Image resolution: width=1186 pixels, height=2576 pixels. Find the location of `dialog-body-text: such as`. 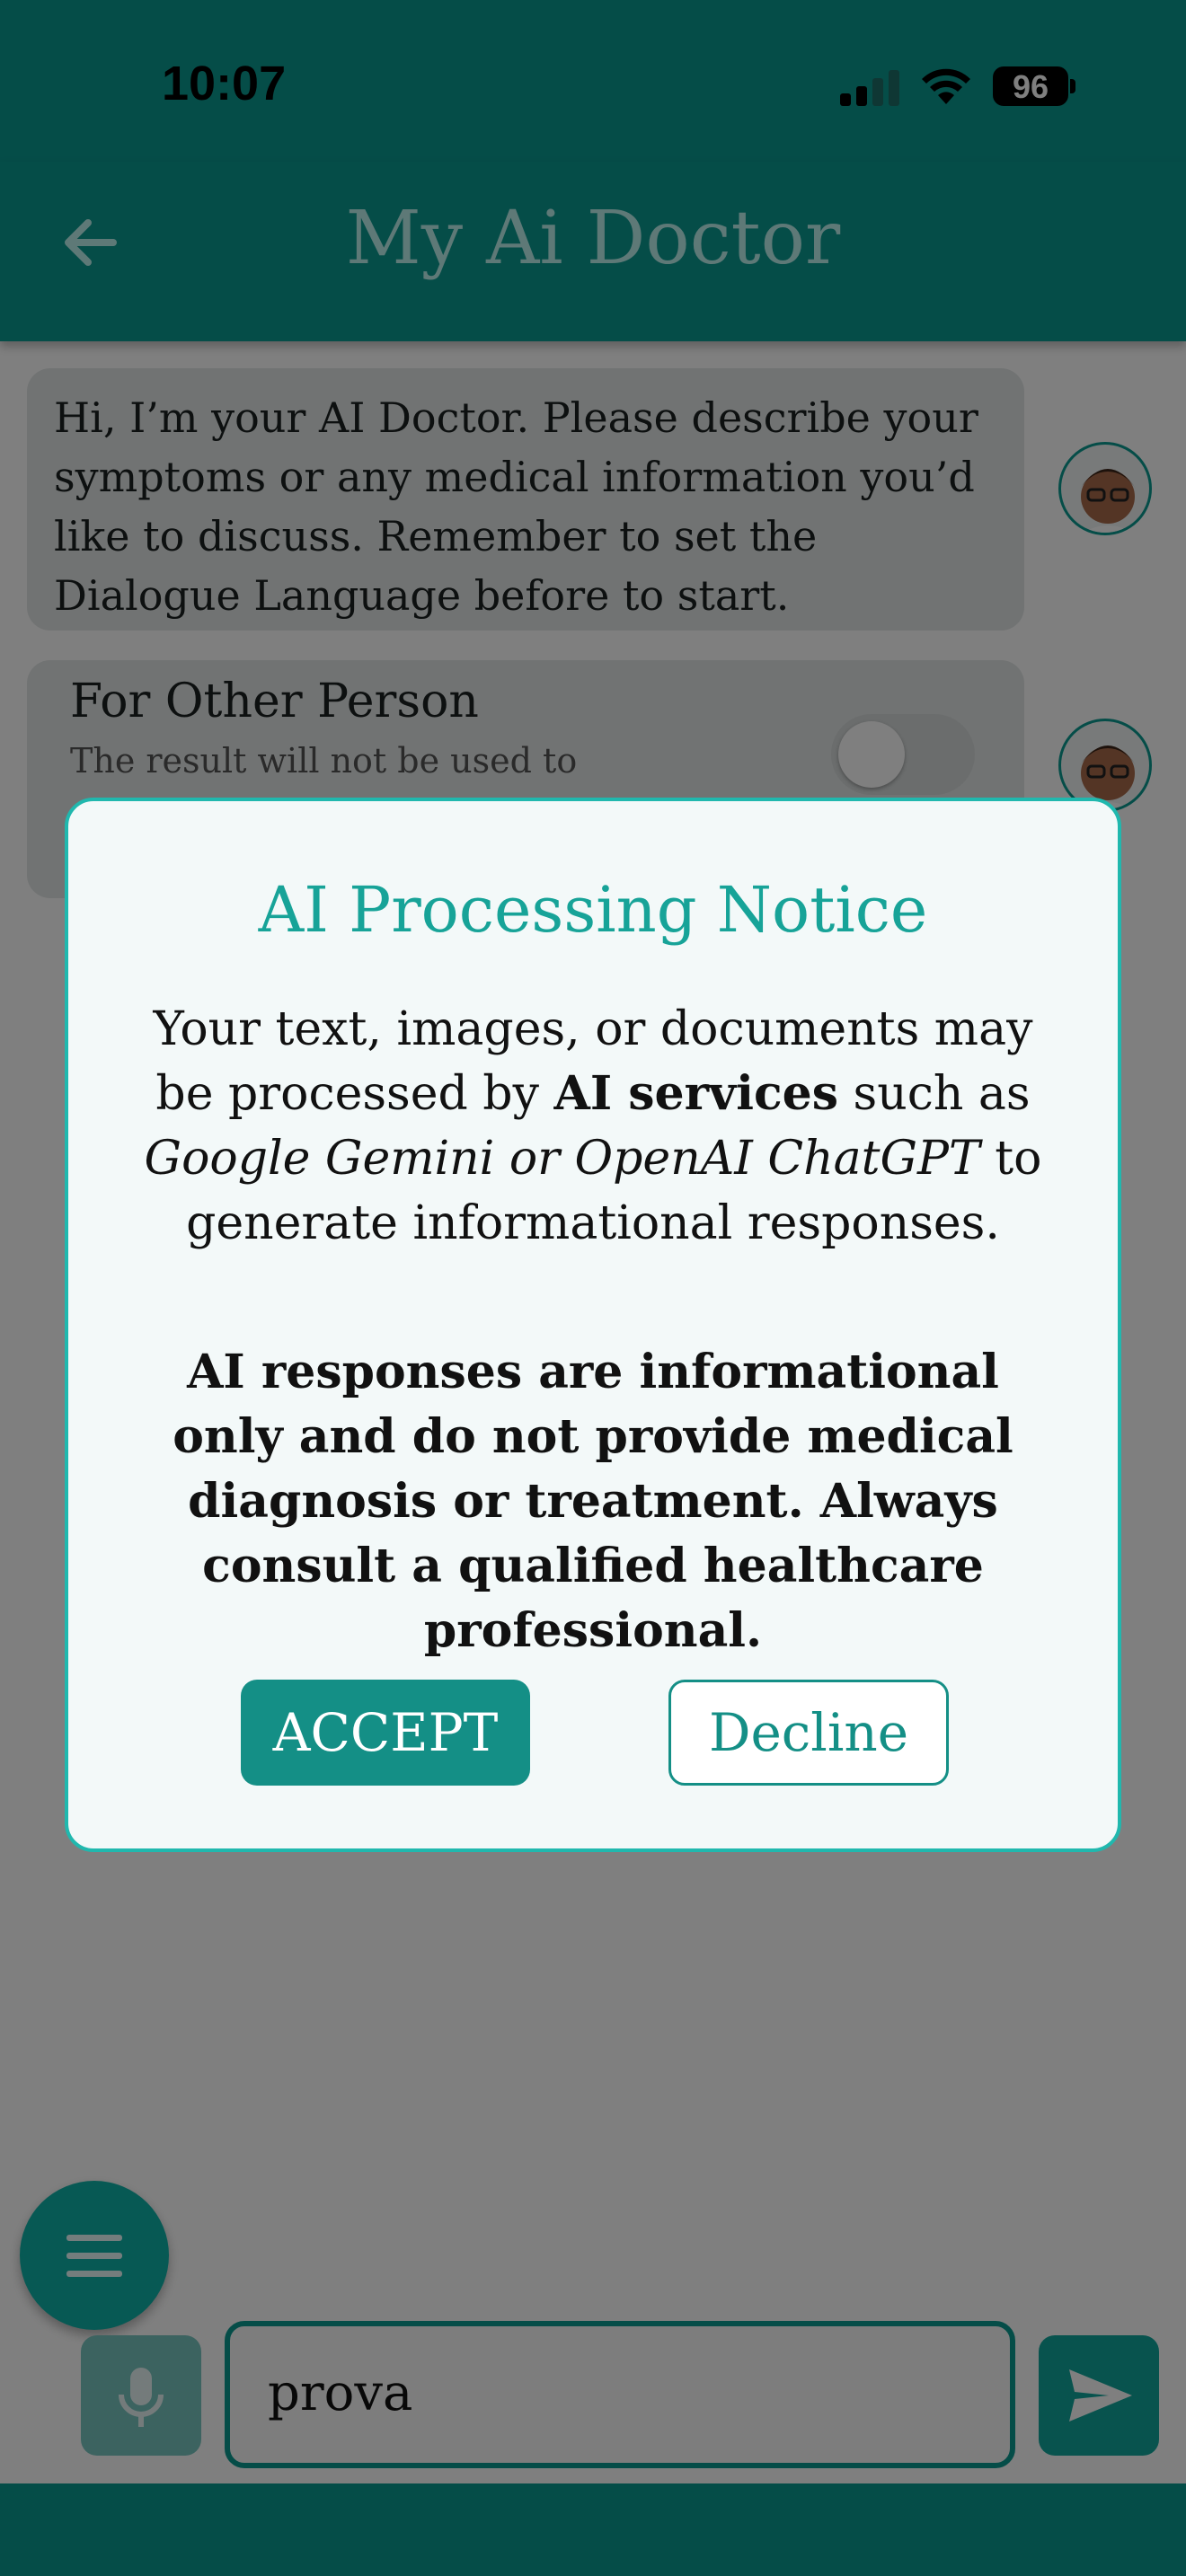

dialog-body-text: such as is located at coordinates (934, 1094).